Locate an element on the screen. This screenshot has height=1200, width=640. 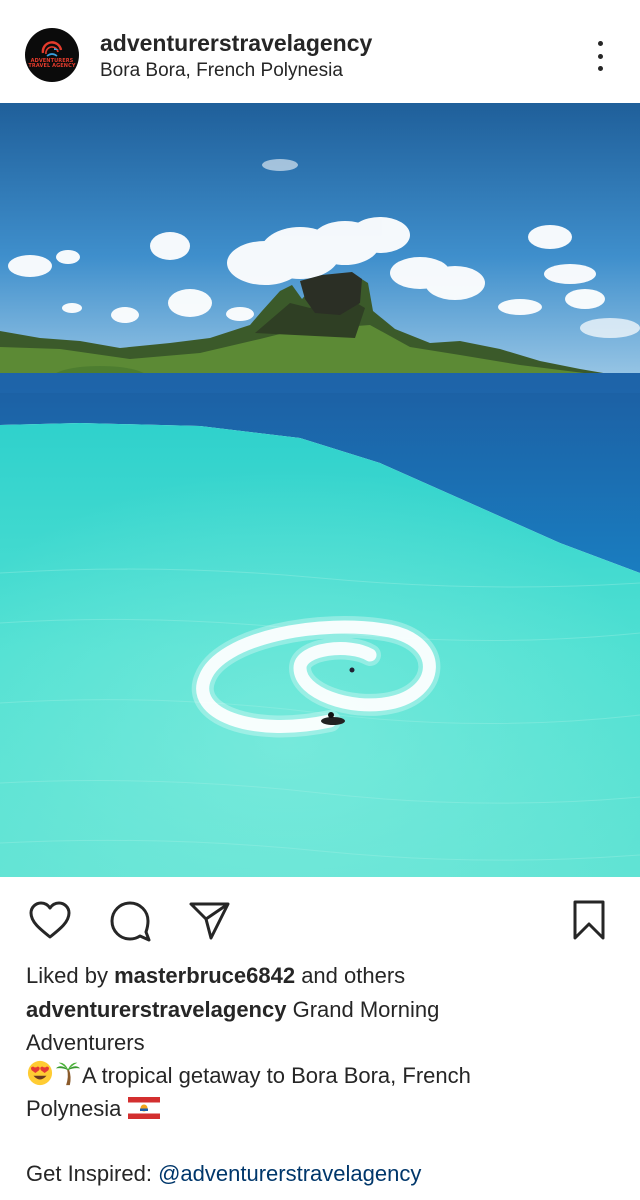
caption-text-2: Adventurers is located at coordinates (85, 1042).